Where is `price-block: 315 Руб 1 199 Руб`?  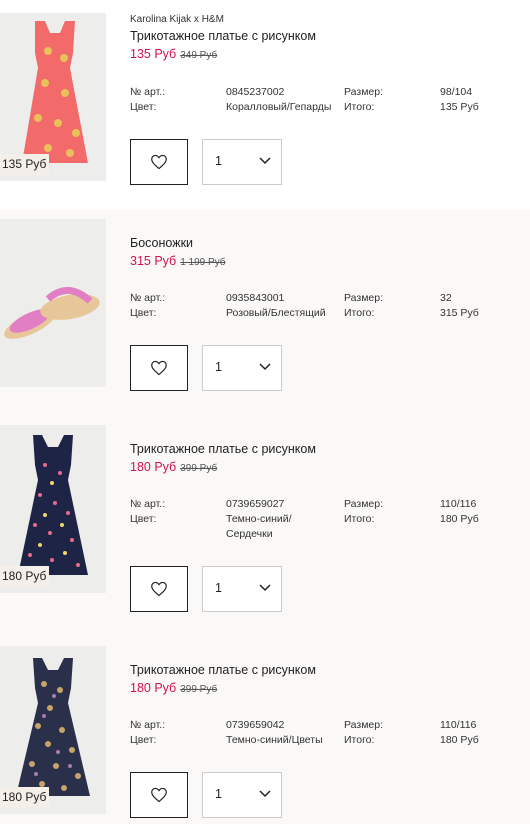
price-block: 315 Руб 1 199 Руб is located at coordinates (330, 261).